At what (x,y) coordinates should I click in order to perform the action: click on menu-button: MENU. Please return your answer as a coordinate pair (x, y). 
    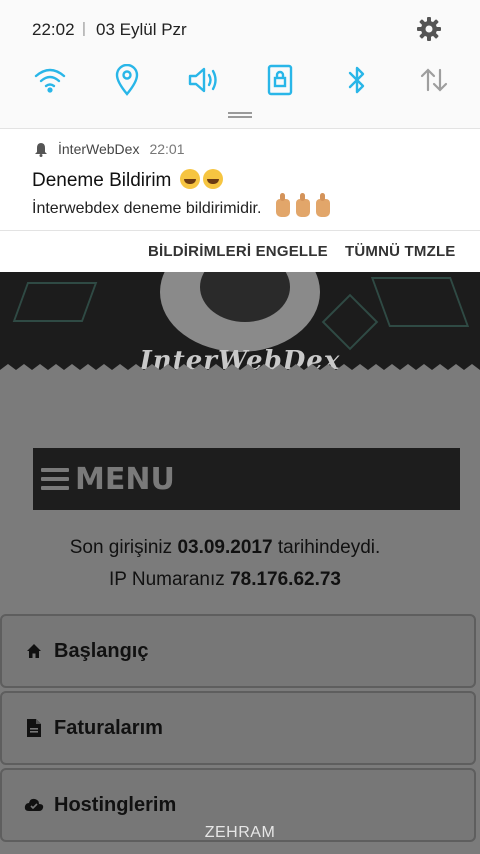
    Looking at the image, I should click on (246, 479).